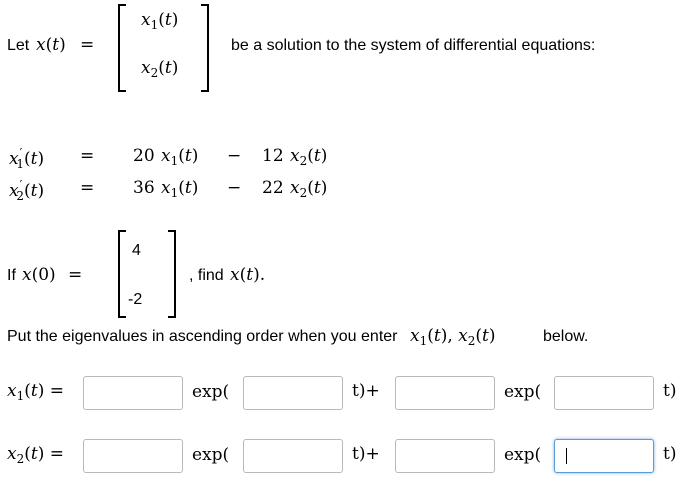 The image size is (696, 484). What do you see at coordinates (87, 45) in the screenshot?
I see `intro-equals: =` at bounding box center [87, 45].